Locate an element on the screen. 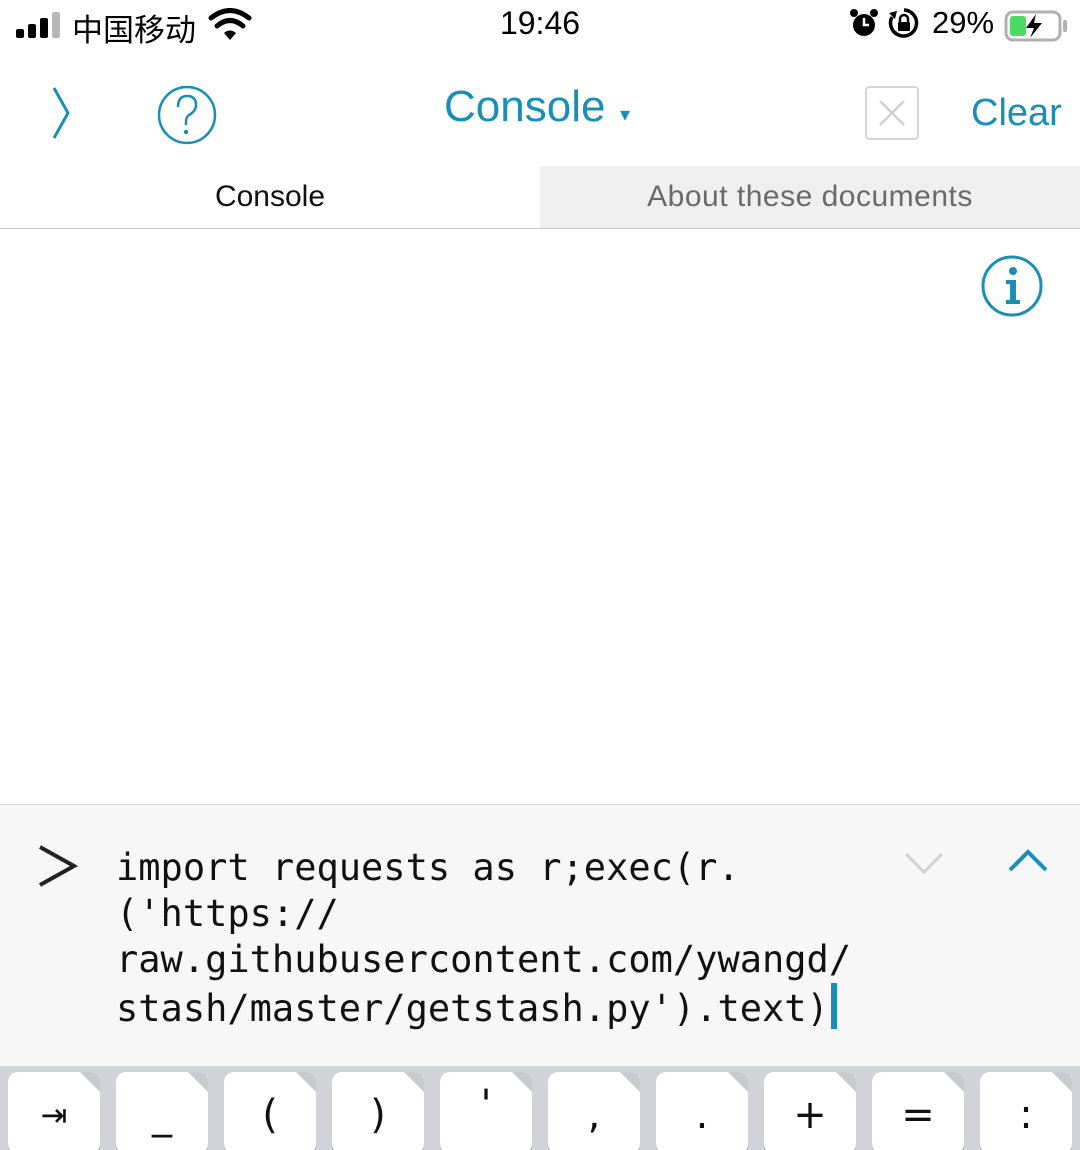  history-up-icon is located at coordinates (1028, 861).